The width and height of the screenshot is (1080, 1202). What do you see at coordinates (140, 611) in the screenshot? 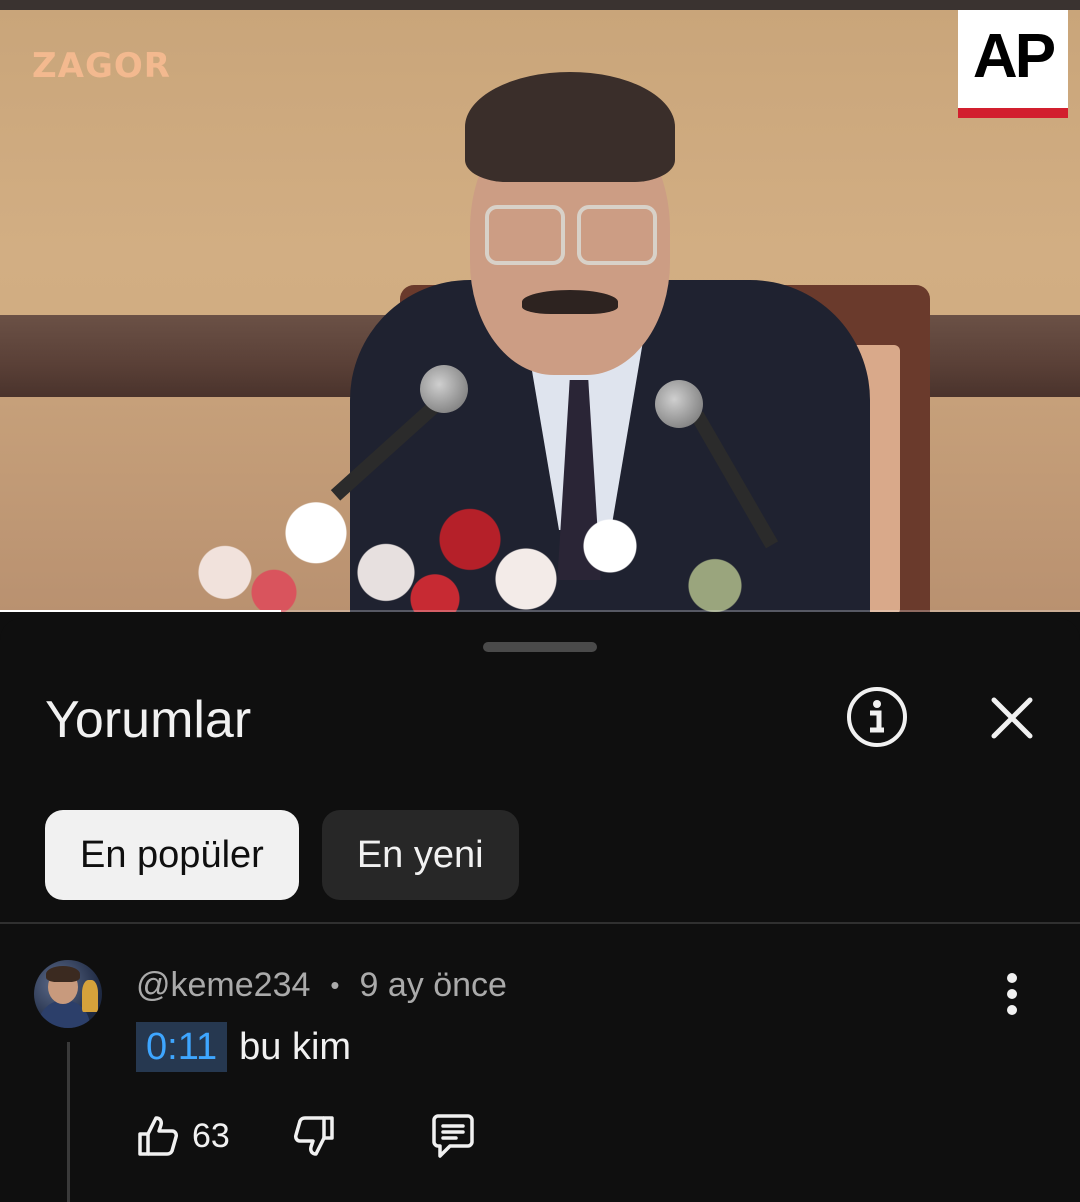
I see `video-progress-fill` at bounding box center [140, 611].